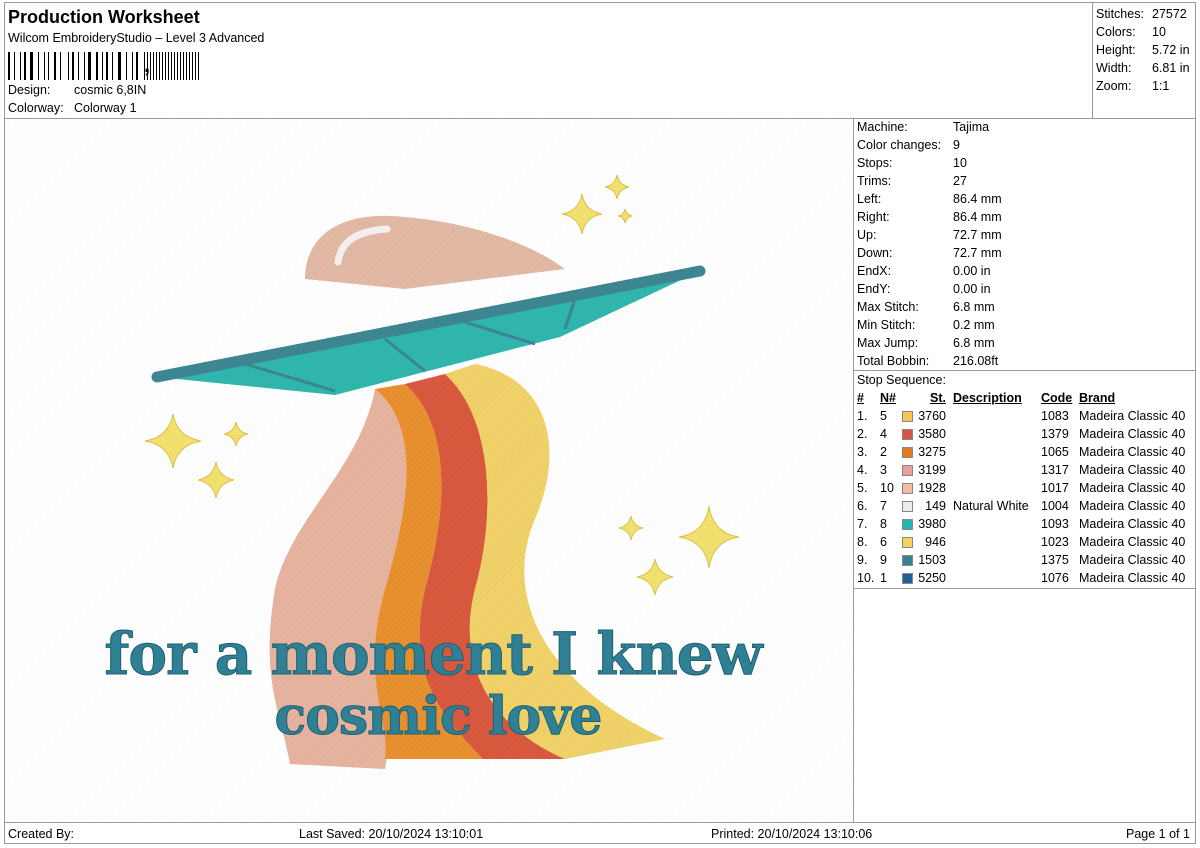 The height and width of the screenshot is (848, 1200). I want to click on down-value: 72.7 mm, so click(977, 253).